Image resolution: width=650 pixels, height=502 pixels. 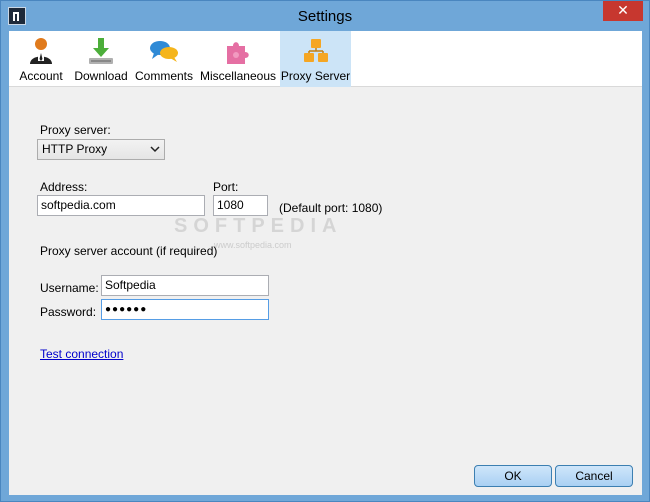 I want to click on softpedia-watermark: SOFTPEDIA, so click(x=258, y=226).